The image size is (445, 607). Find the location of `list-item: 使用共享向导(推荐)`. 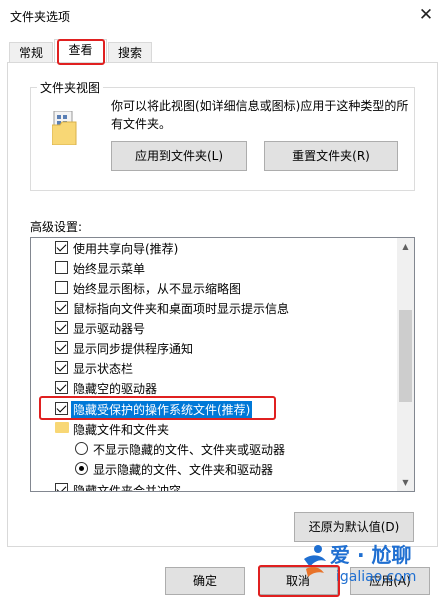

list-item: 使用共享向导(推荐) is located at coordinates (213, 248).